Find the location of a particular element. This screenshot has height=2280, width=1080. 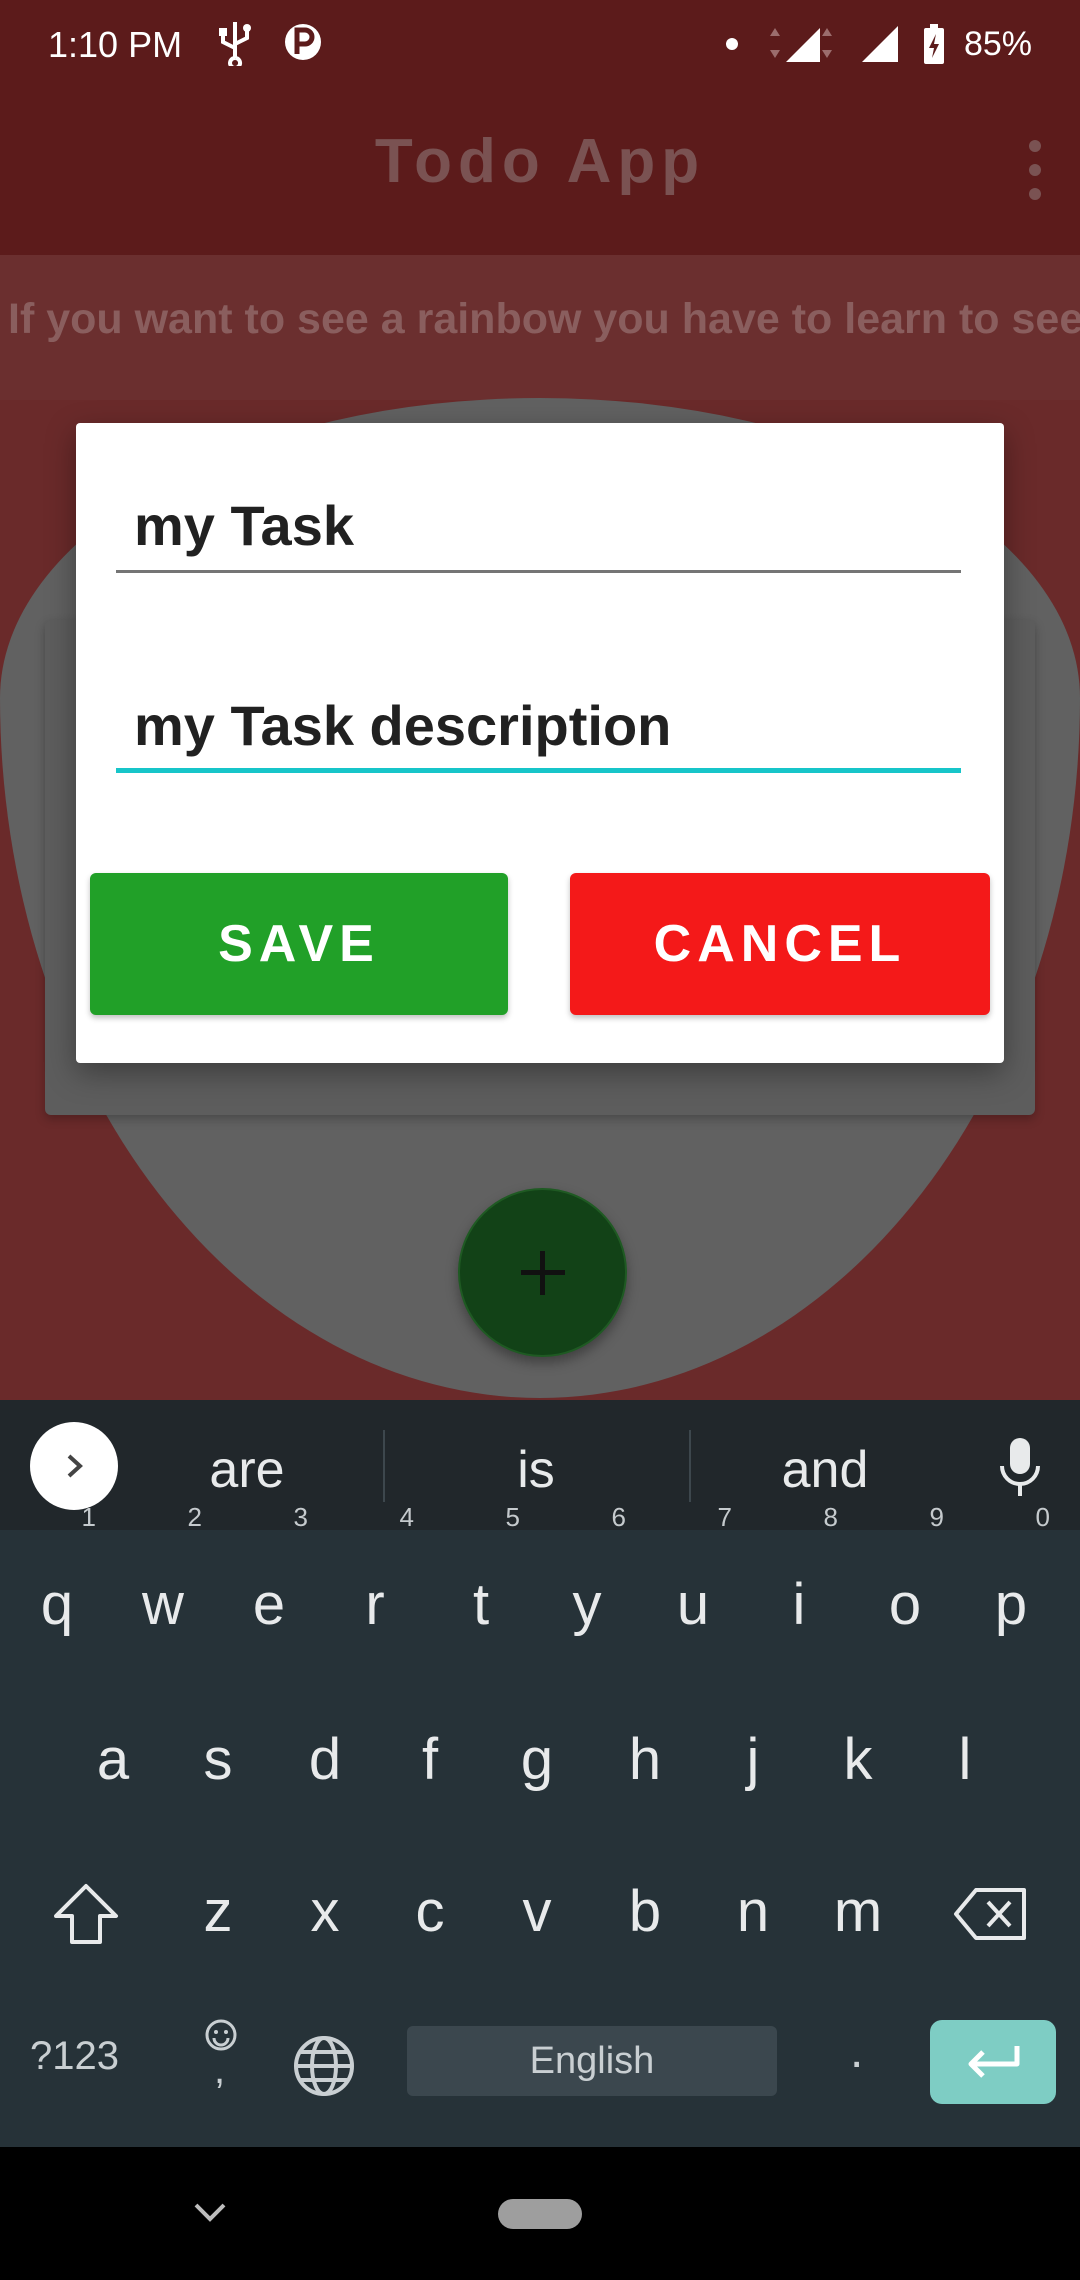

save-button: SAVE is located at coordinates (299, 944).